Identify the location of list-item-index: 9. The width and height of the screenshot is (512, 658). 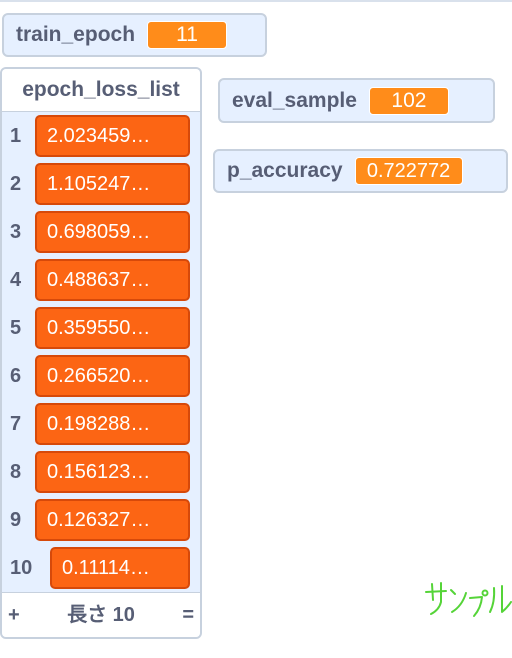
(16, 520).